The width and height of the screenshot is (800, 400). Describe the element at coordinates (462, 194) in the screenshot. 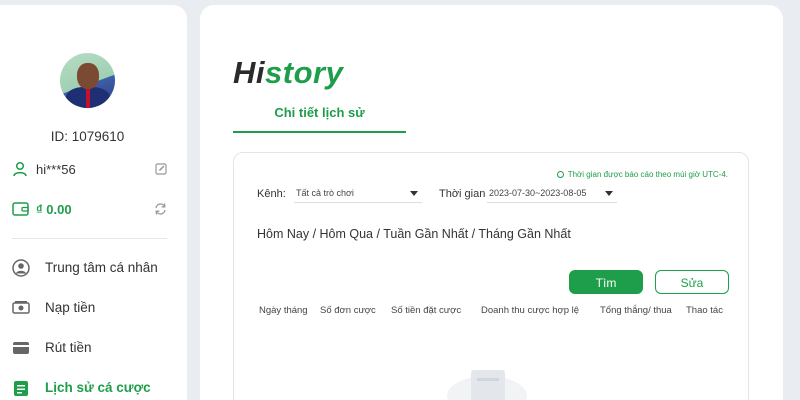

I see `time-label: Thời gian` at that location.